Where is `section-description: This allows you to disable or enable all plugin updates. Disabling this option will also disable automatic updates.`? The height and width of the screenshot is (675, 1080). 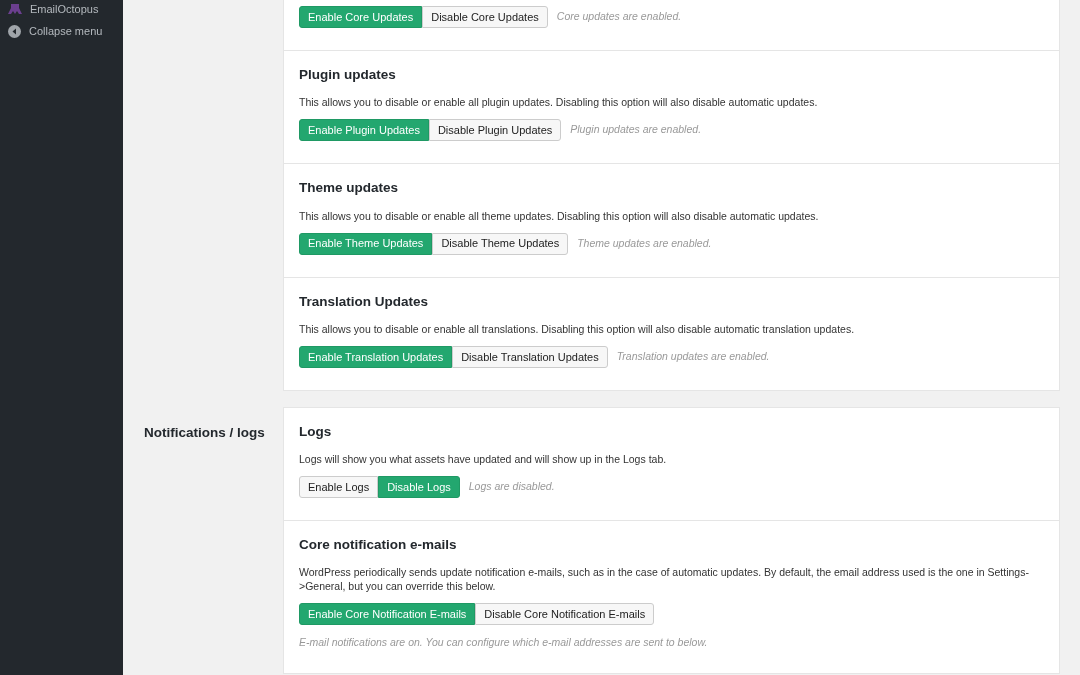 section-description: This allows you to disable or enable all plugin updates. Disabling this option will also disable automatic updates. is located at coordinates (559, 102).